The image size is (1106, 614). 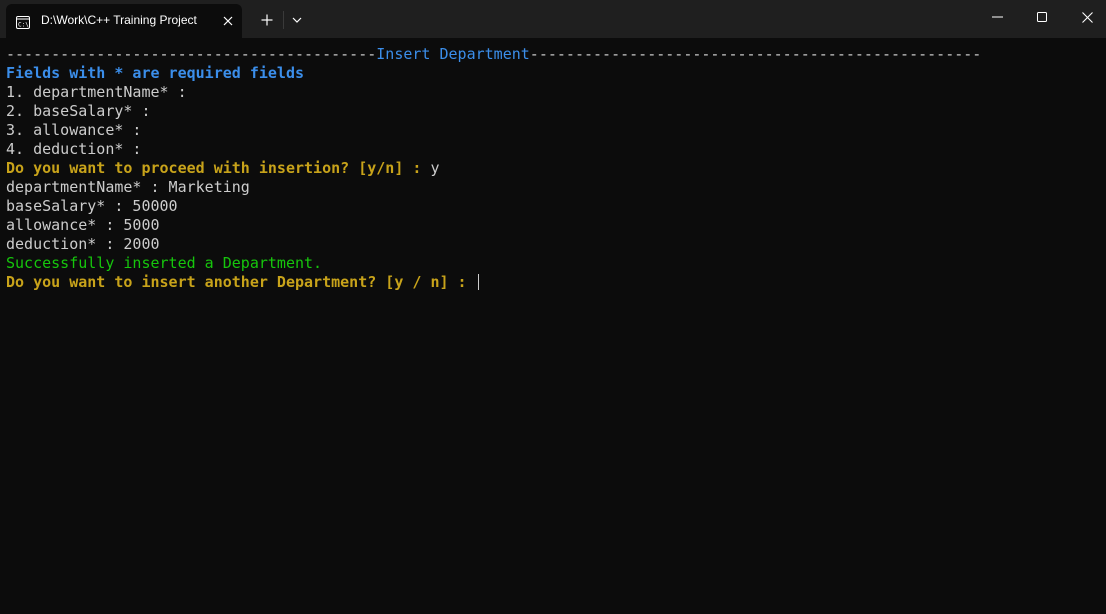 What do you see at coordinates (78, 111) in the screenshot?
I see `field-line: 2. baseSalary* :` at bounding box center [78, 111].